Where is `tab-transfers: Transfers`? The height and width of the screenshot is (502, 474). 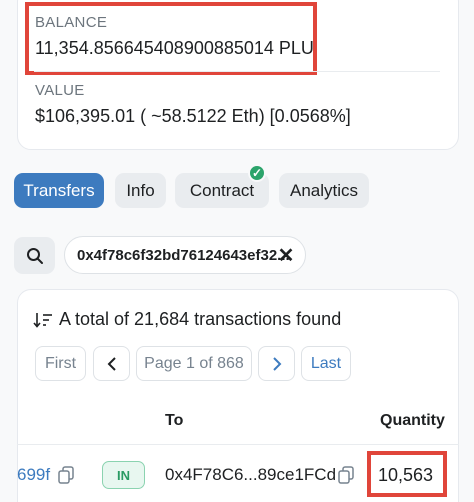
tab-transfers: Transfers is located at coordinates (59, 190).